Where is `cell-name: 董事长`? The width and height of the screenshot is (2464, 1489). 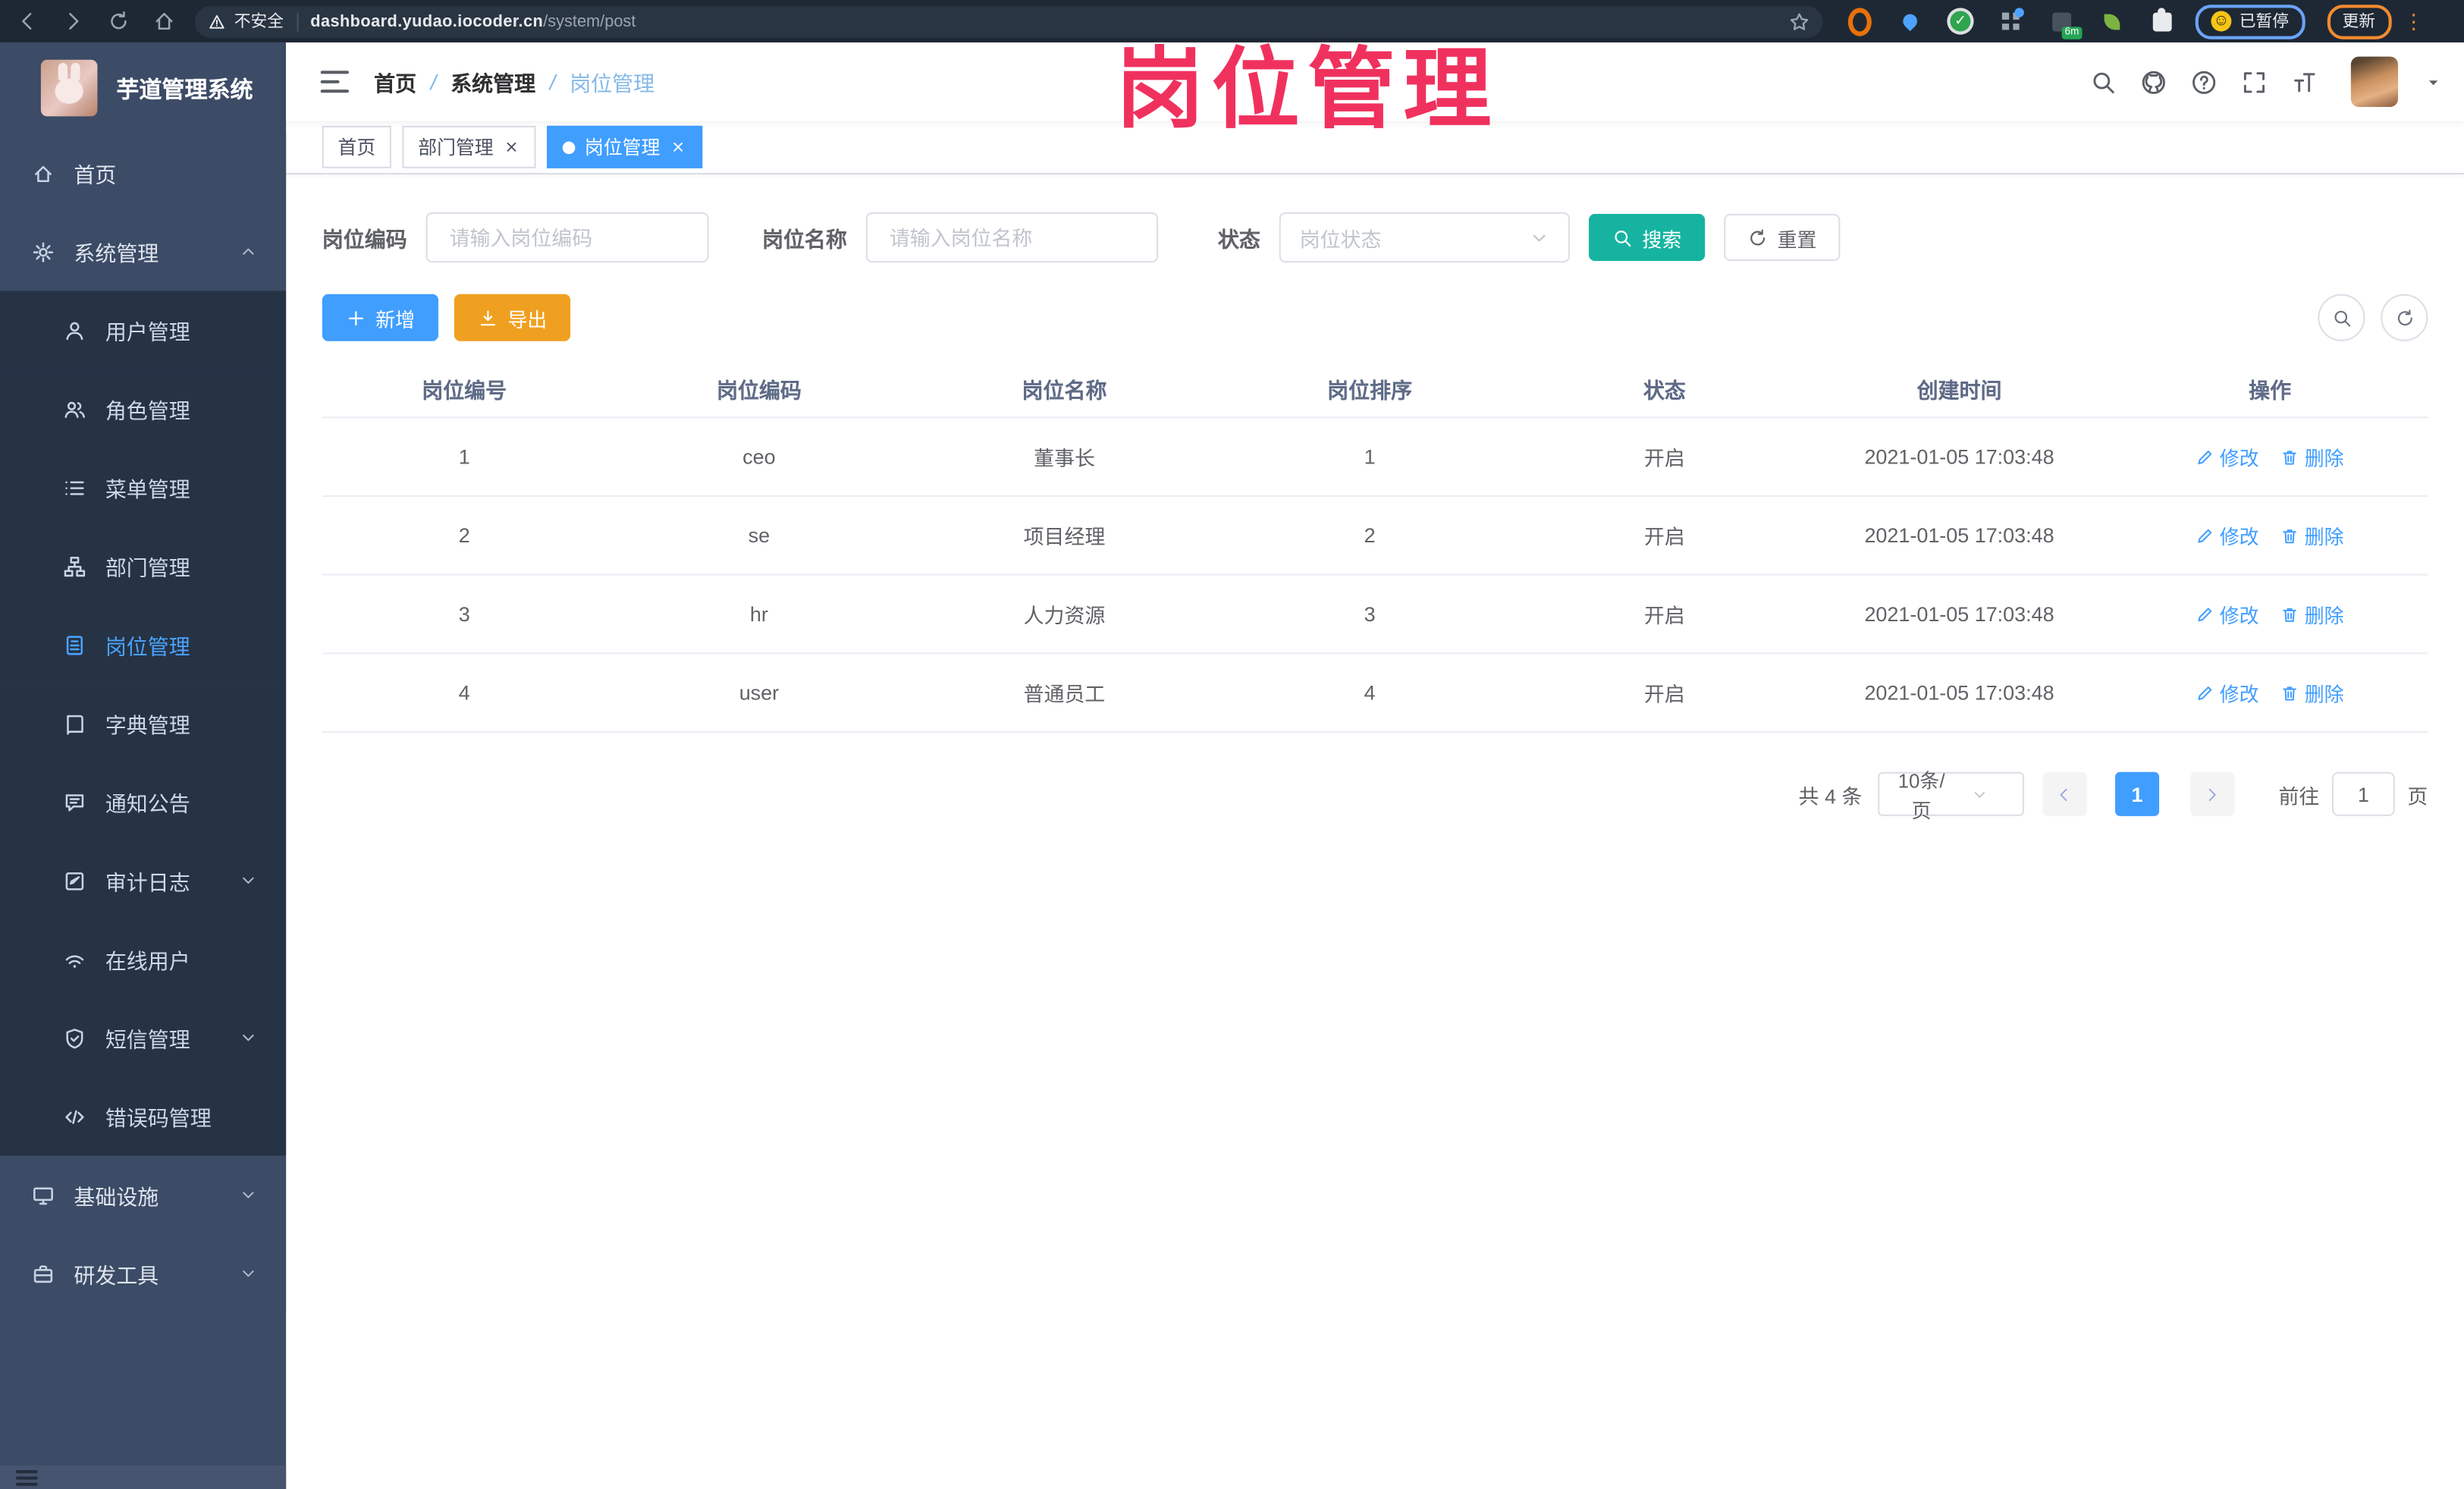
cell-name: 董事长 is located at coordinates (1064, 458).